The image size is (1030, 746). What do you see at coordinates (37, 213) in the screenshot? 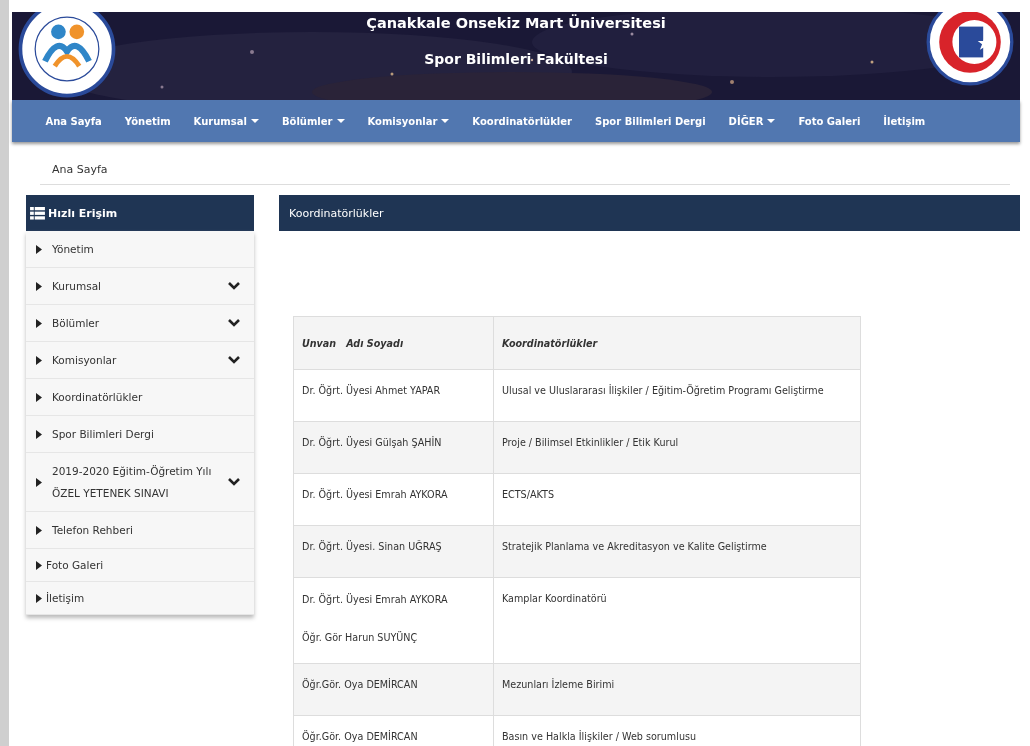
I see `list-icon` at bounding box center [37, 213].